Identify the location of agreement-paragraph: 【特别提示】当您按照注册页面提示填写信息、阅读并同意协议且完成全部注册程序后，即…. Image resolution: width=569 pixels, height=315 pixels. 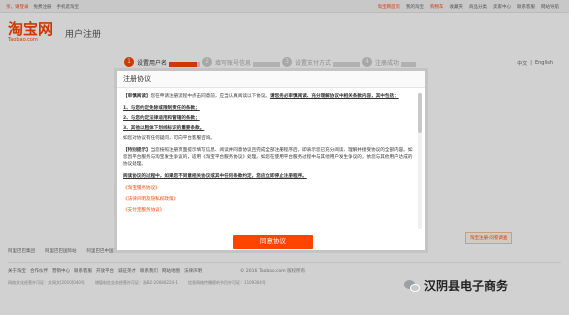
(269, 157).